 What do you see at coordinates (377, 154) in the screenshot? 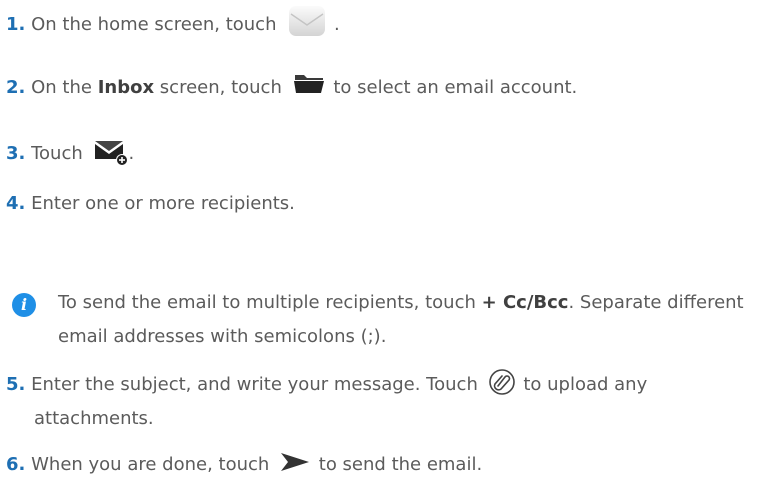
I see `step-3: 3. Touch .` at bounding box center [377, 154].